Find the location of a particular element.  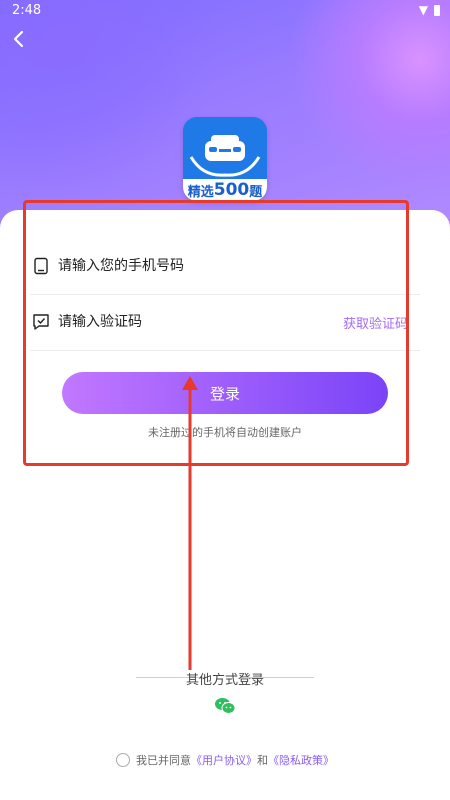

status-time: 2:48 is located at coordinates (27, 10).